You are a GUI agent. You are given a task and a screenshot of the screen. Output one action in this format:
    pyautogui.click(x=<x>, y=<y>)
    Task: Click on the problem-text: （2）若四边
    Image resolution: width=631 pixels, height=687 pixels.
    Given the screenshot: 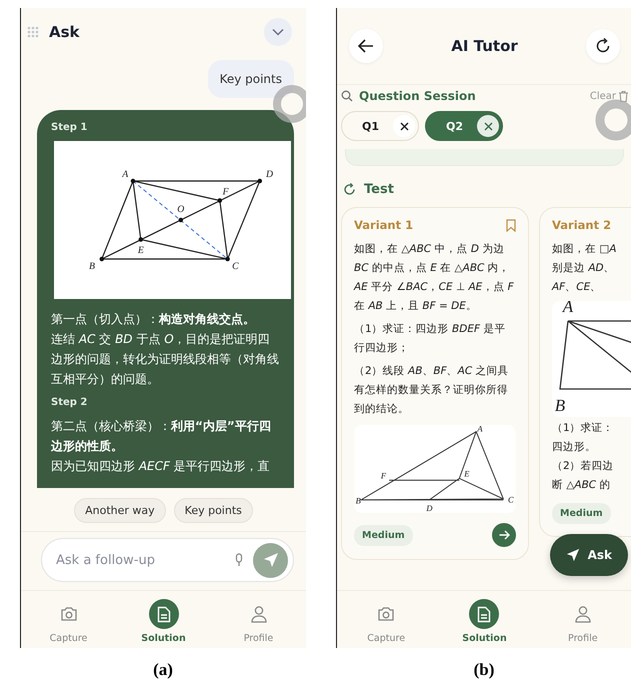 What is the action you would take?
    pyautogui.click(x=583, y=466)
    